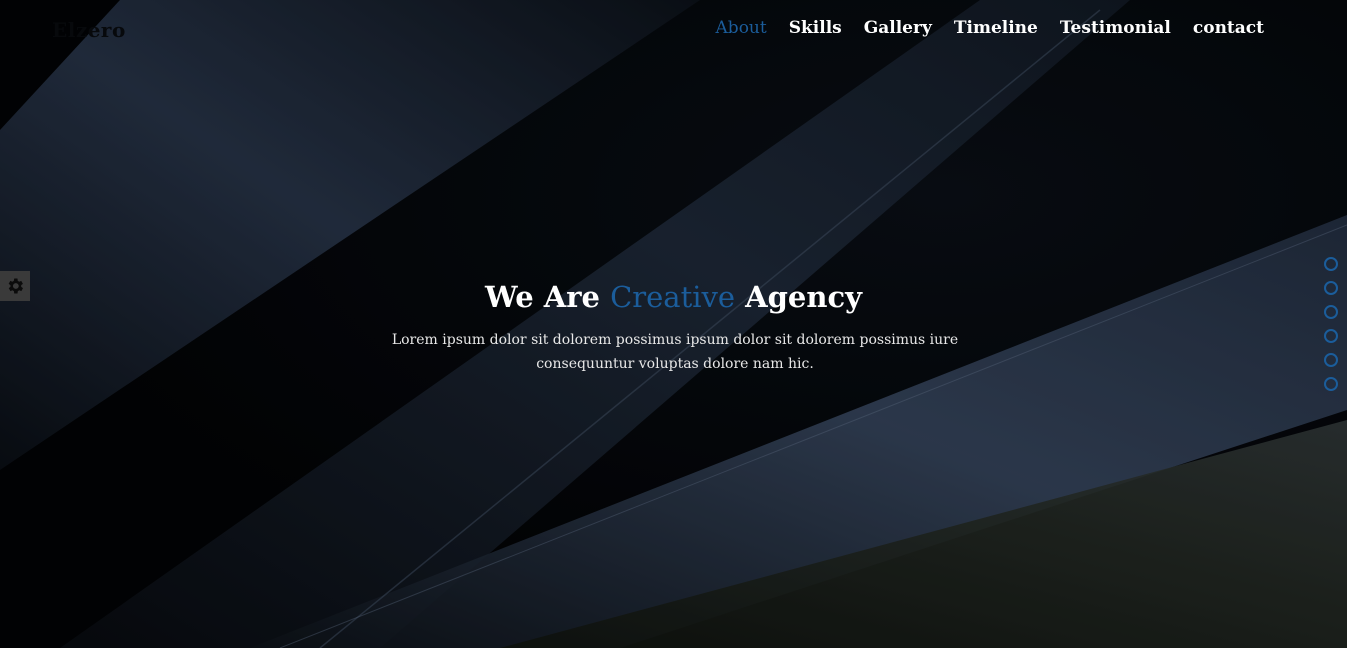 The image size is (1347, 648). I want to click on hero-title-accent: Creative, so click(673, 297).